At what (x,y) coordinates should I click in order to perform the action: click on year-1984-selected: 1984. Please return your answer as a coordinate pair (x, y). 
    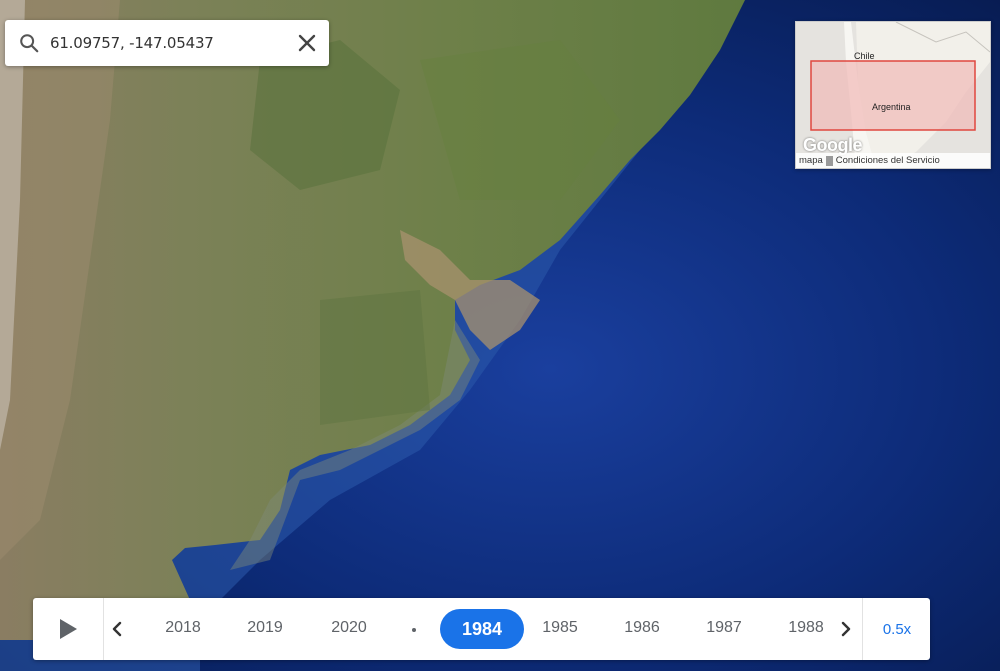
    Looking at the image, I should click on (482, 629).